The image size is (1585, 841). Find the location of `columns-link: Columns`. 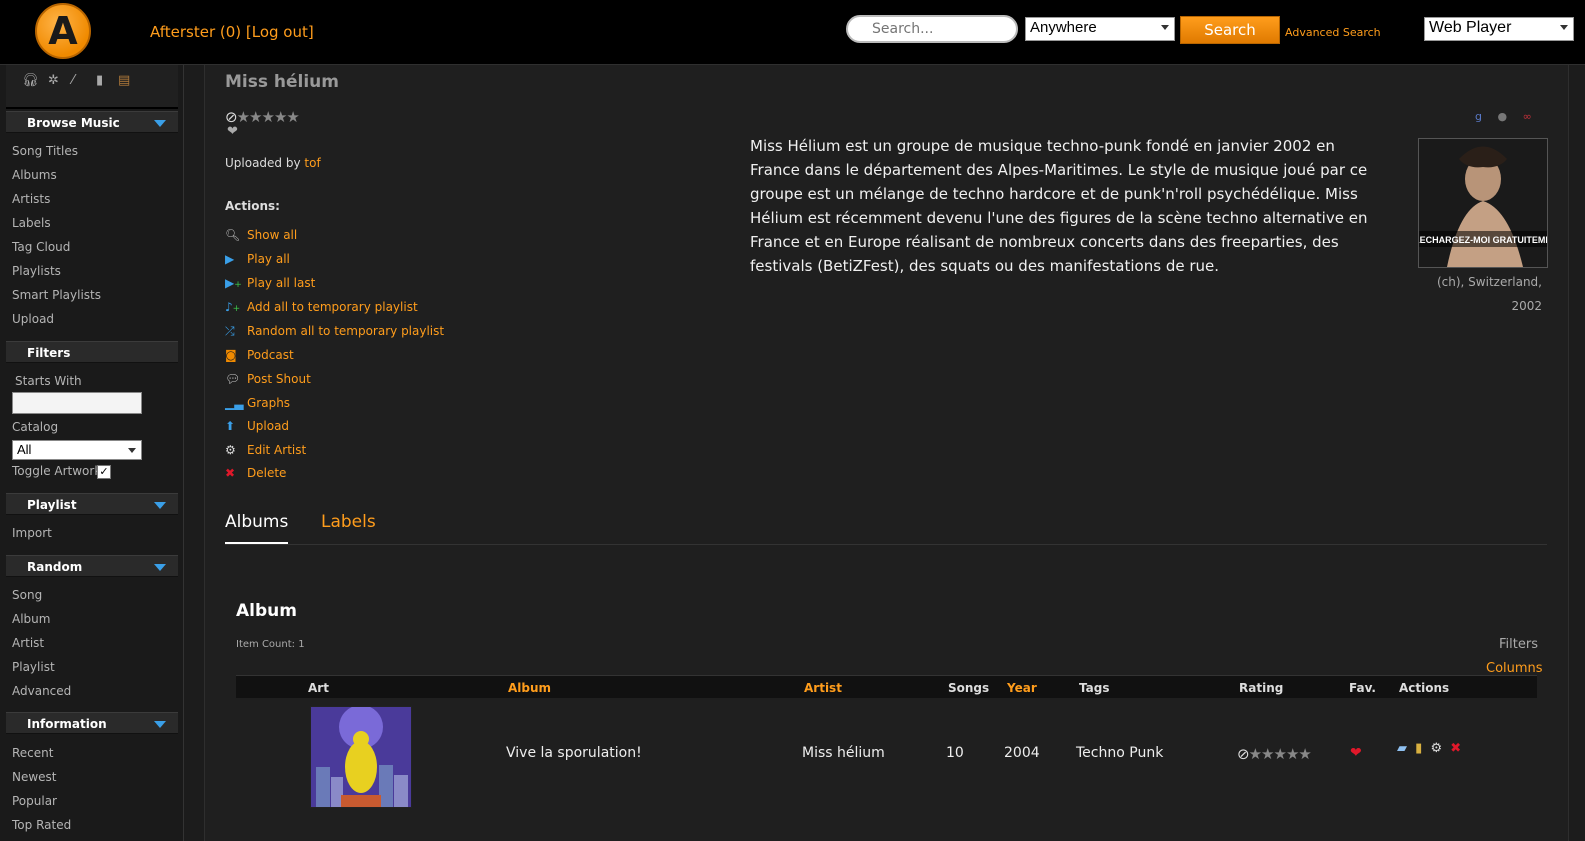

columns-link: Columns is located at coordinates (1514, 668).